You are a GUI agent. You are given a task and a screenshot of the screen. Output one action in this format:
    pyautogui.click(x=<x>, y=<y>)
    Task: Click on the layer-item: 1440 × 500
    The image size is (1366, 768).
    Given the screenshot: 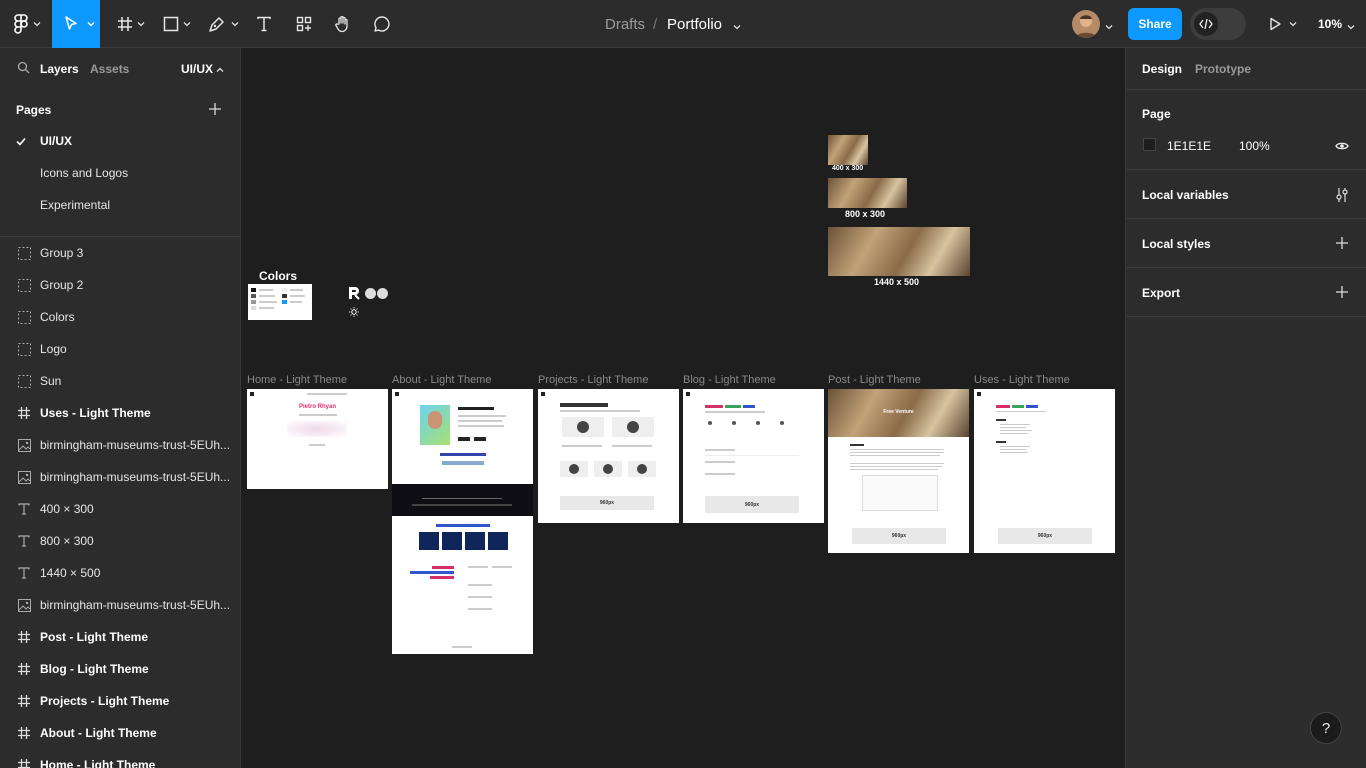 What is the action you would take?
    pyautogui.click(x=120, y=573)
    